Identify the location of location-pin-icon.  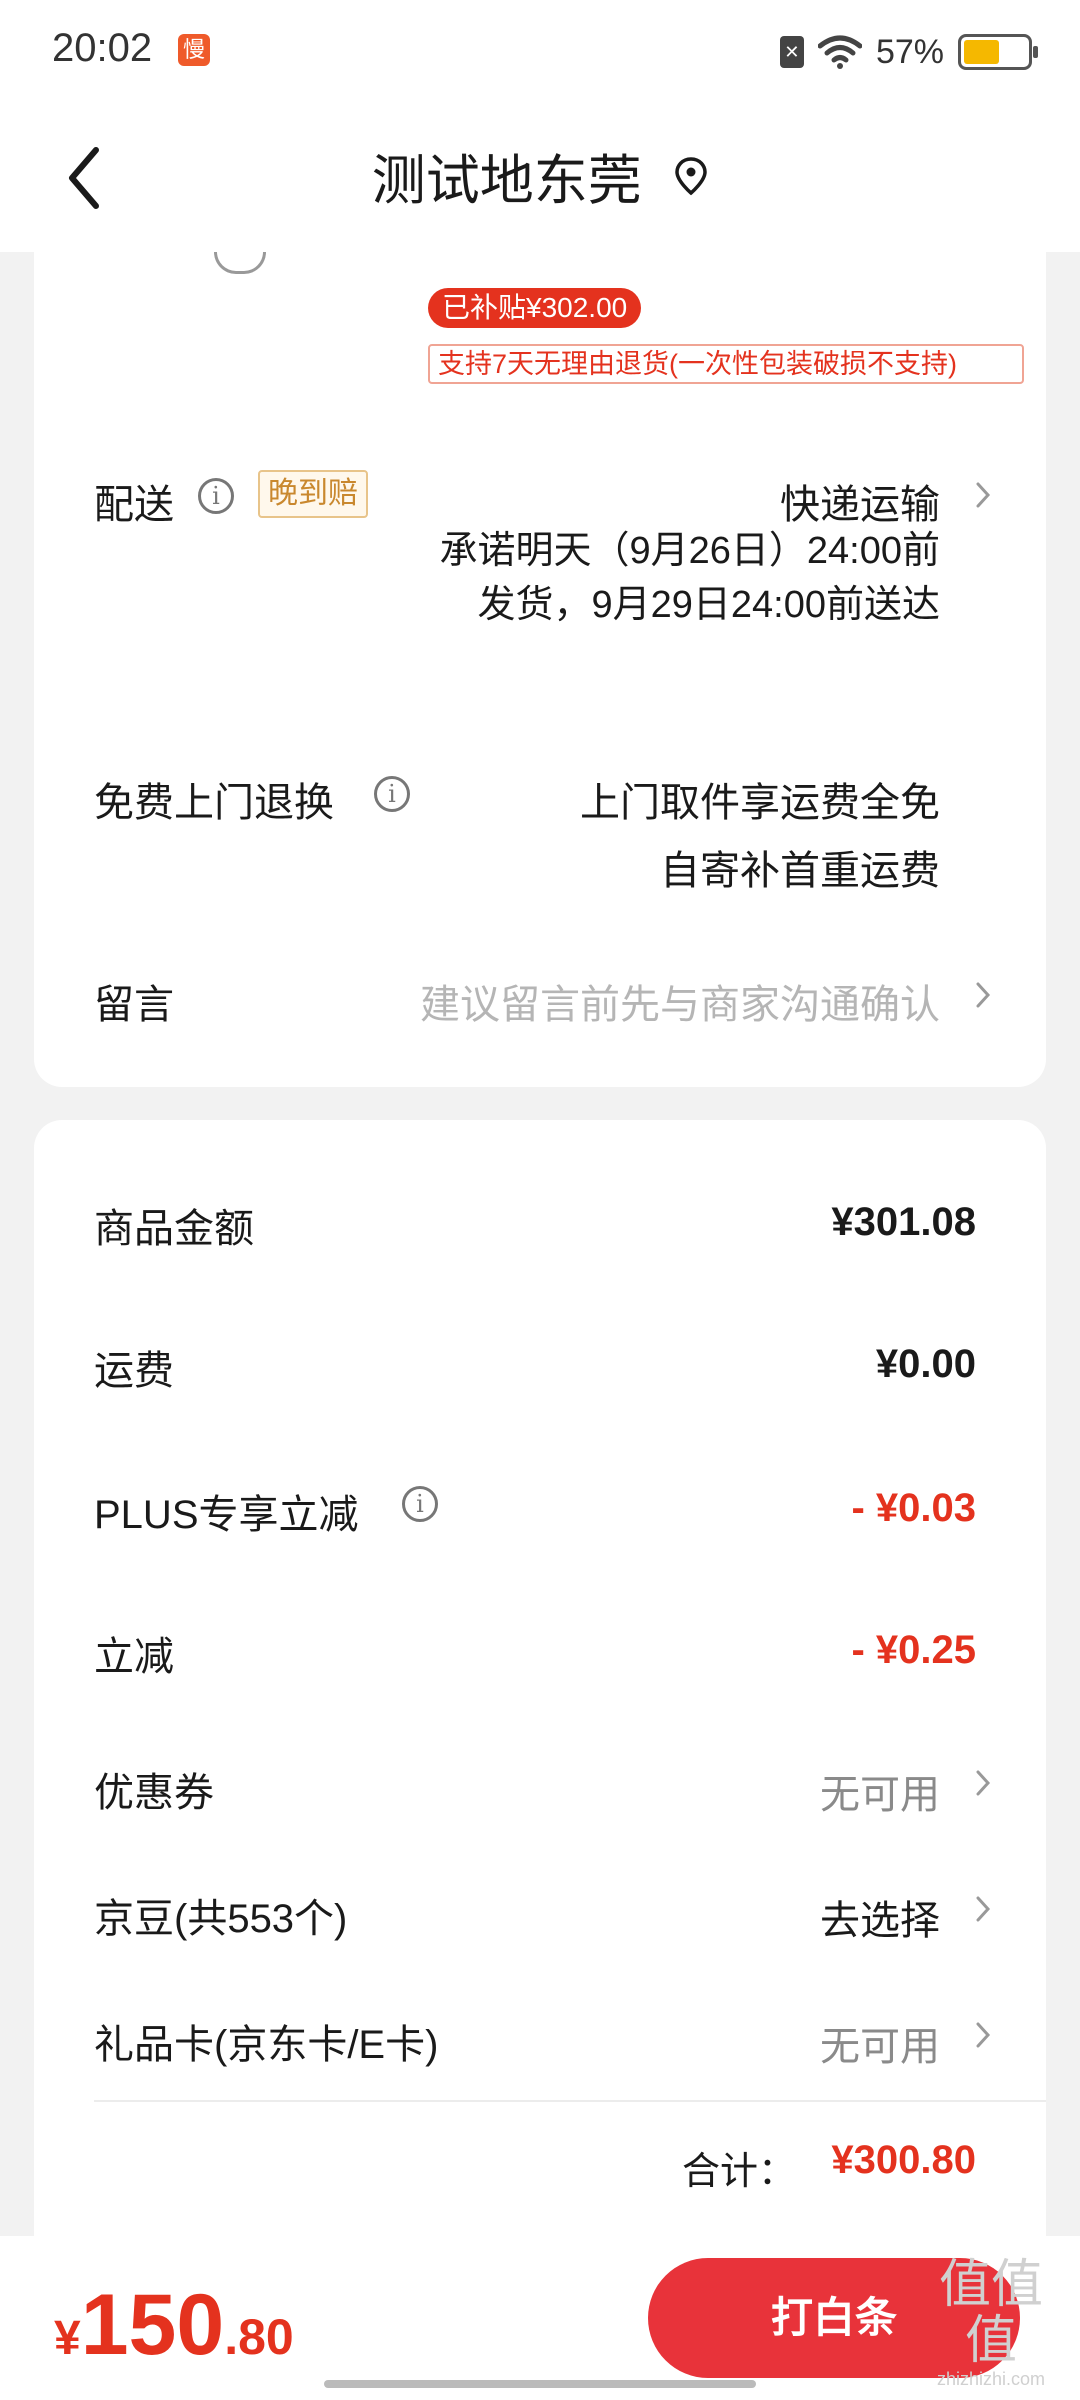
(691, 176).